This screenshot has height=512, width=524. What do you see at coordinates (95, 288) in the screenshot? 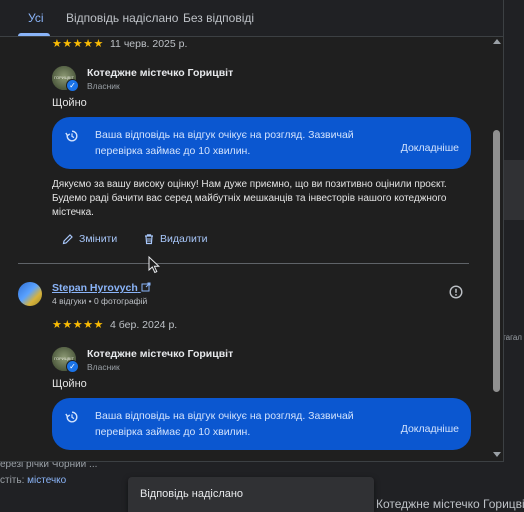
I see `reviewer-name: Stepan Hyrovych` at bounding box center [95, 288].